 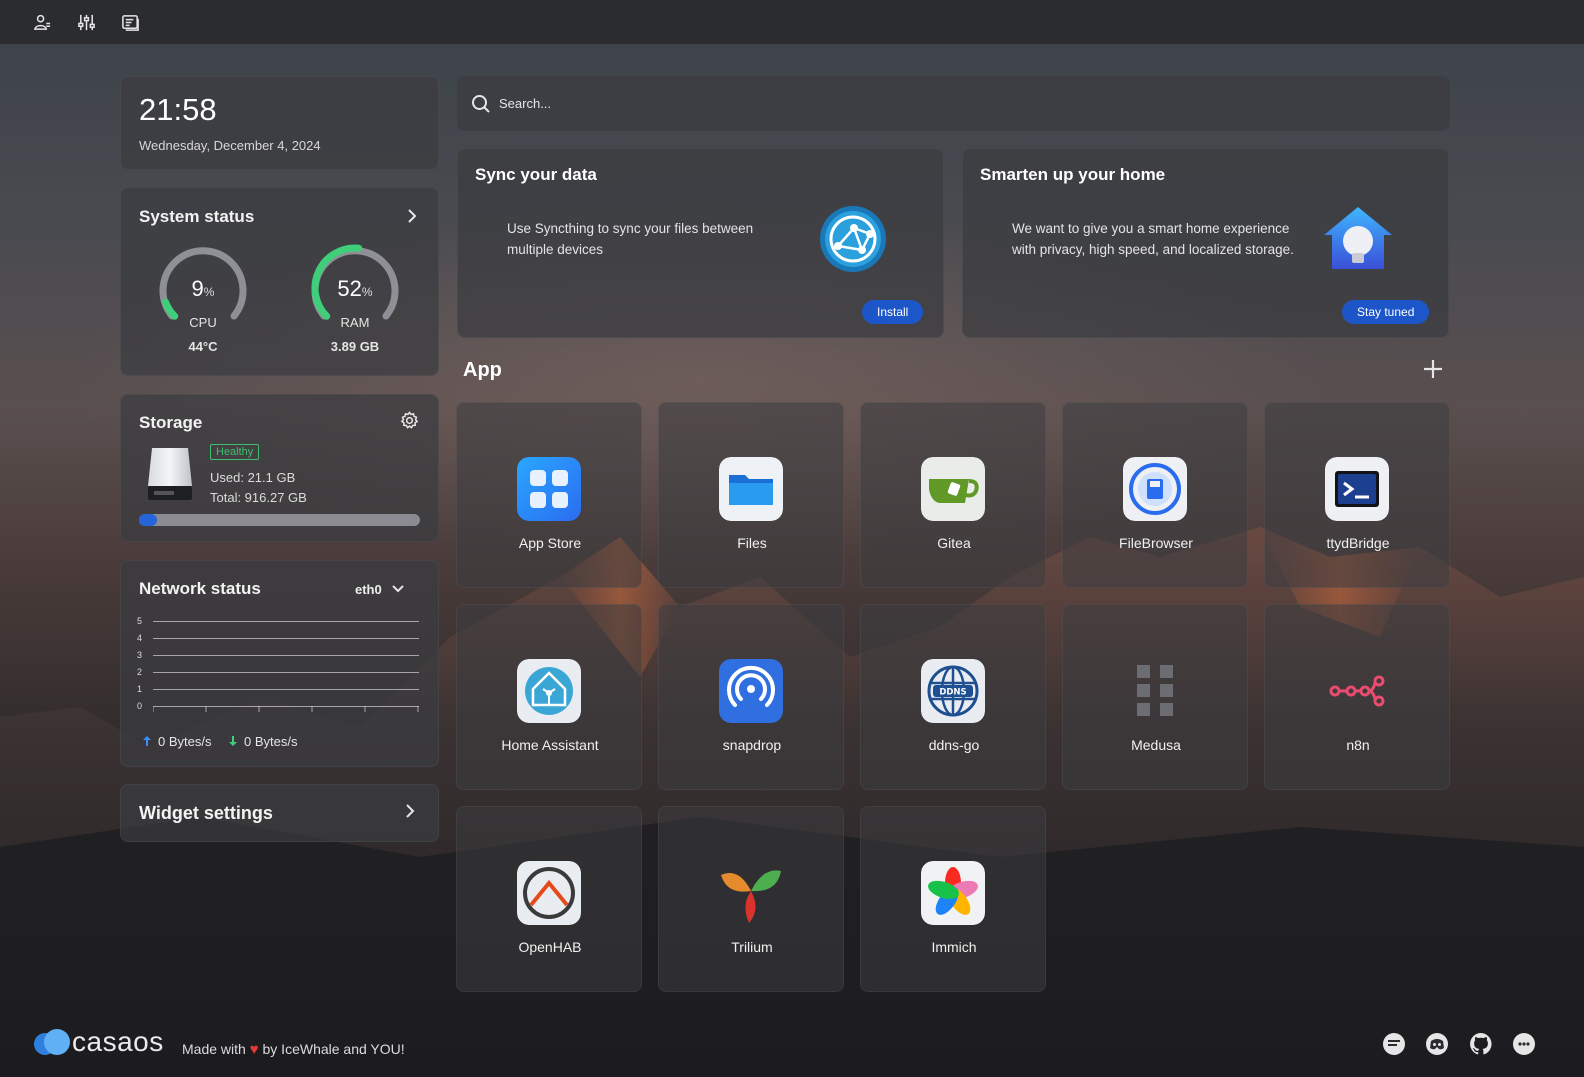 I want to click on app-tile-home-assistant: Home Assistant, so click(x=549, y=697).